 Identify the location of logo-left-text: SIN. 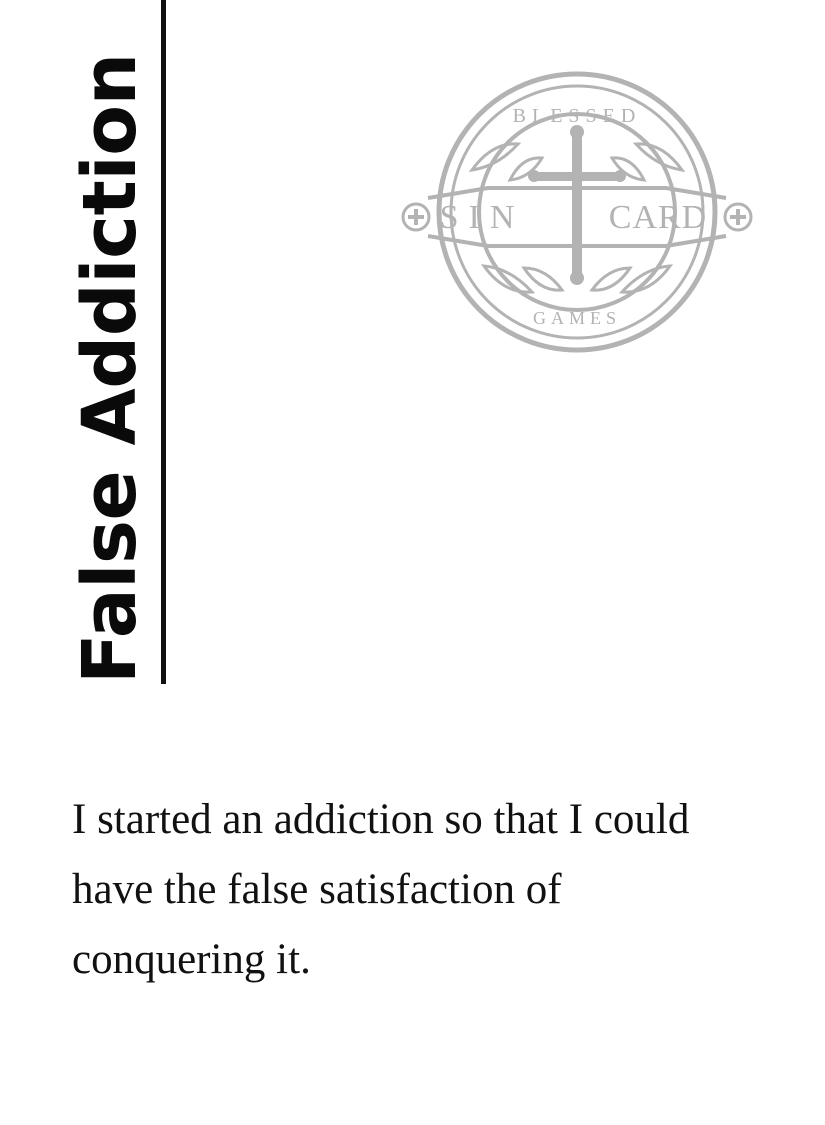
(482, 217).